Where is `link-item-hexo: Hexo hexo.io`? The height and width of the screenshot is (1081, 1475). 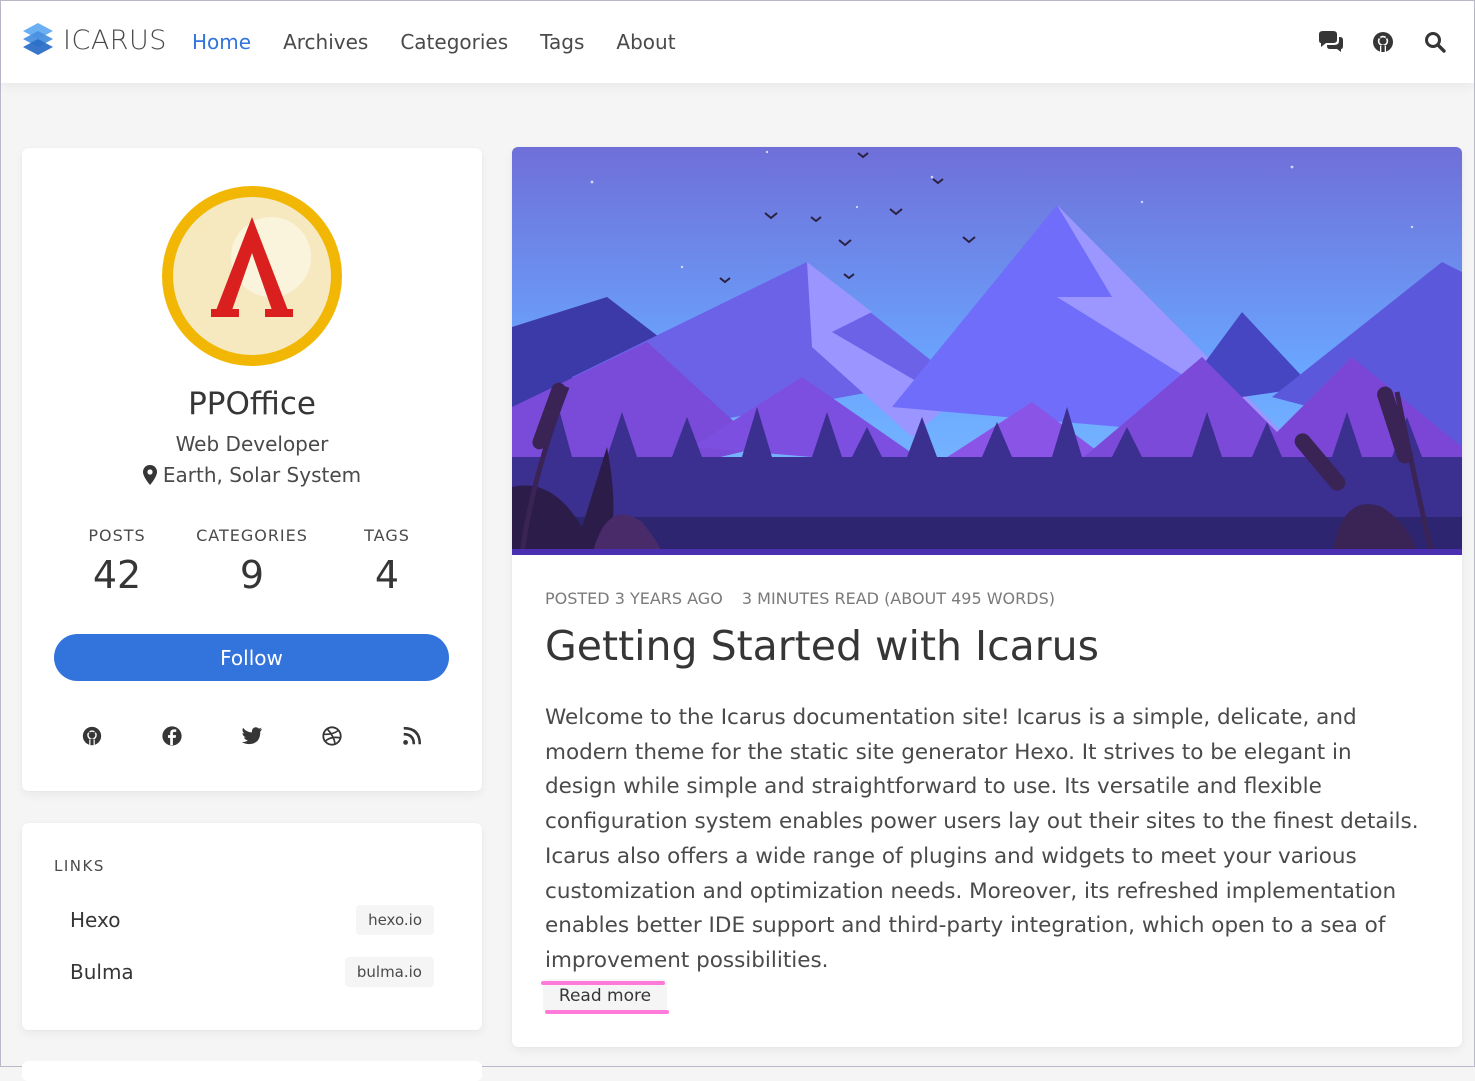
link-item-hexo: Hexo hexo.io is located at coordinates (252, 920).